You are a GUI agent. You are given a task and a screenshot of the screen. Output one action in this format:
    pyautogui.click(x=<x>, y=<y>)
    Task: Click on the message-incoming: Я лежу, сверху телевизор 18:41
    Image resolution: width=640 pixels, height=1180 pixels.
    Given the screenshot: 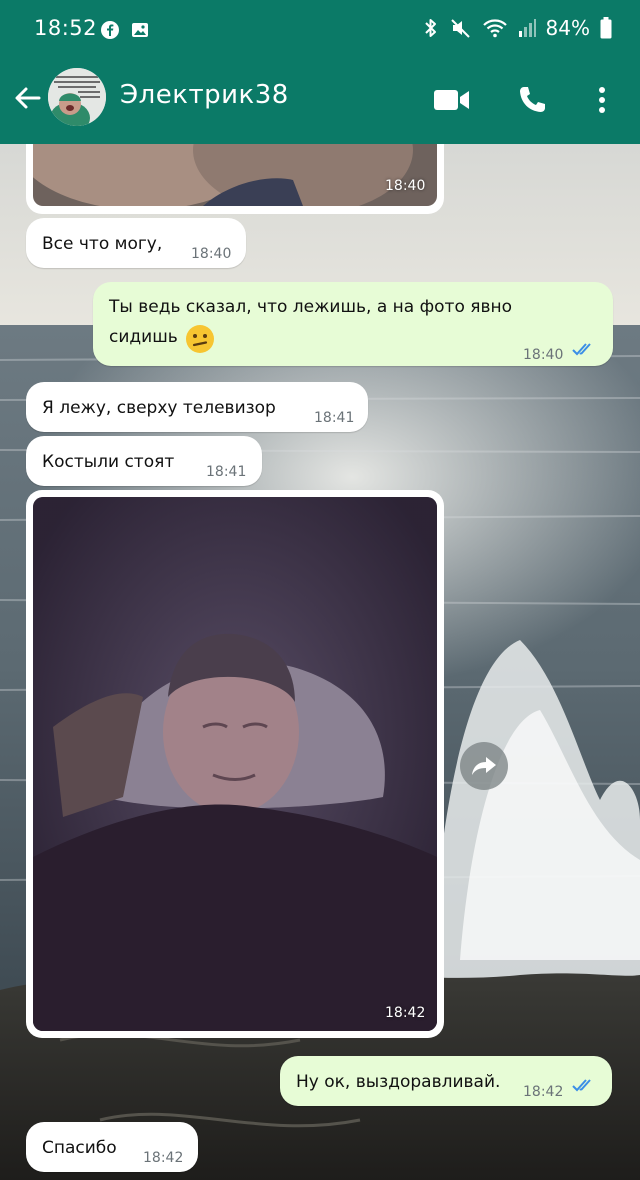 What is the action you would take?
    pyautogui.click(x=197, y=407)
    